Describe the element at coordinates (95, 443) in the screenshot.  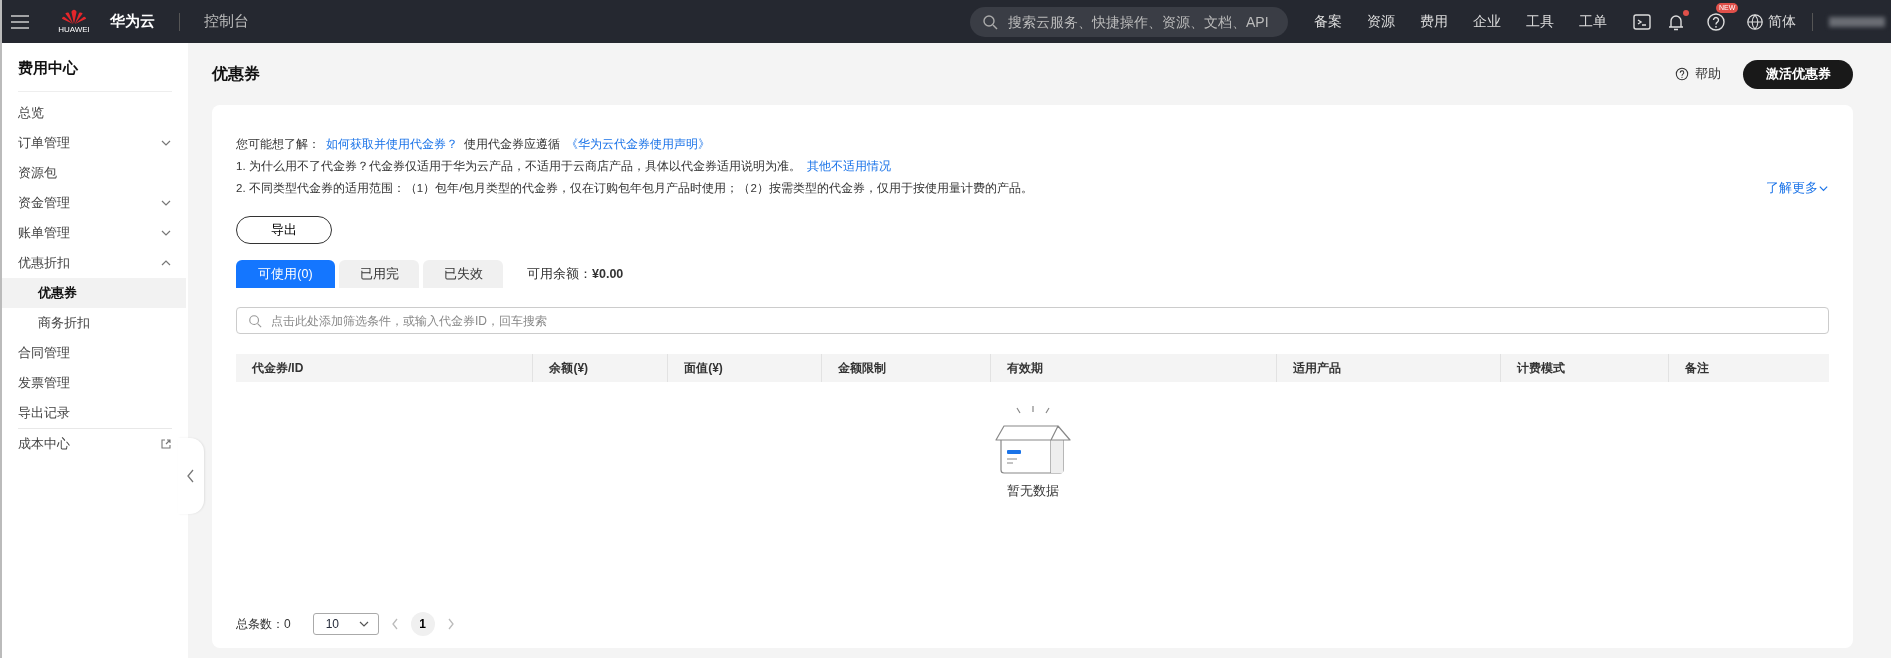
I see `sidebar-item: 成本中心` at that location.